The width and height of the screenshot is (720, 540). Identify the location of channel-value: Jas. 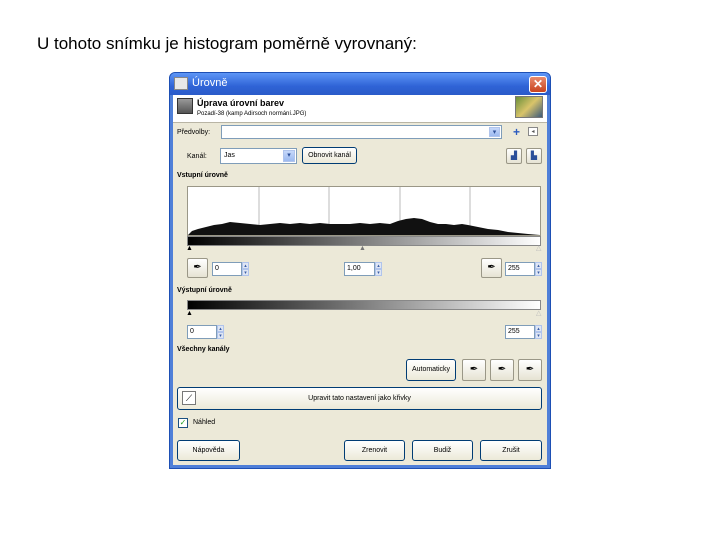
(229, 155).